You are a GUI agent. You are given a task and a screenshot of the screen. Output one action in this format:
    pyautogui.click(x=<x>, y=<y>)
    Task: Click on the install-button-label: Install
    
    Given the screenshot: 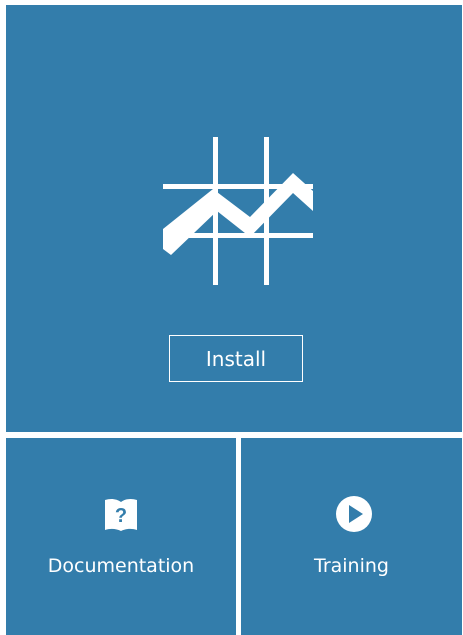 What is the action you would take?
    pyautogui.click(x=236, y=358)
    